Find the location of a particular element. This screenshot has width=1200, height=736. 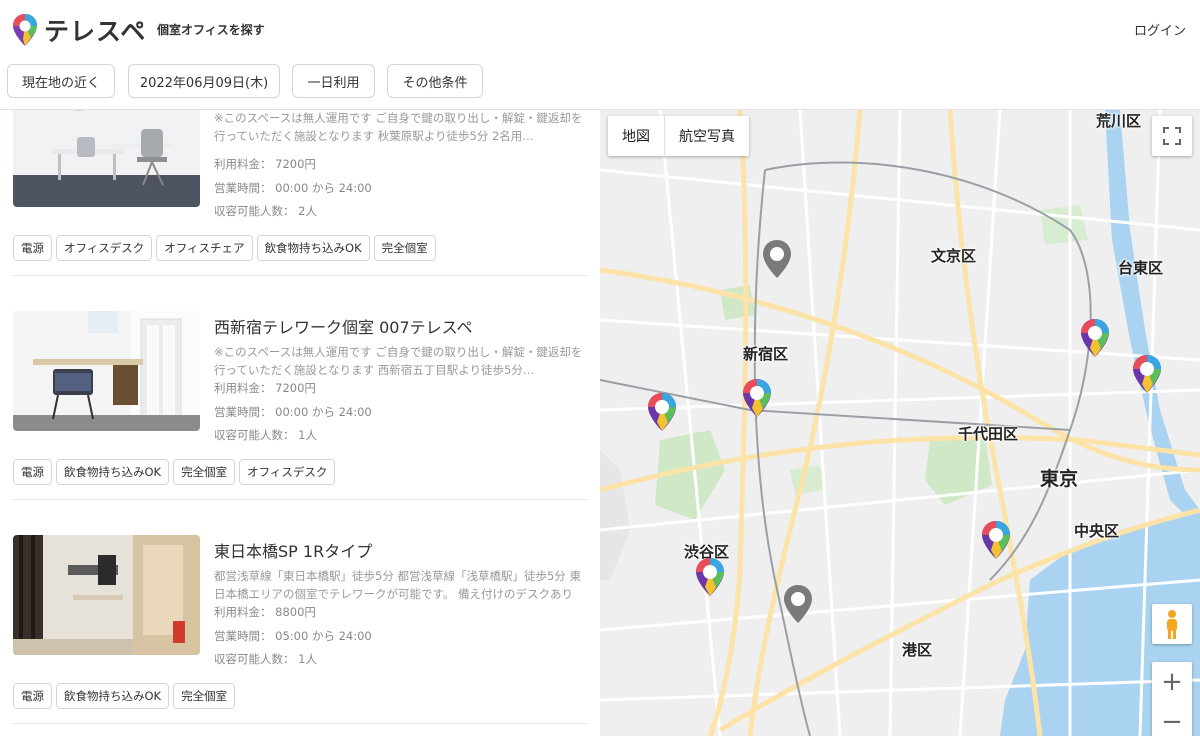

zoom-out-button: − is located at coordinates (1172, 719).